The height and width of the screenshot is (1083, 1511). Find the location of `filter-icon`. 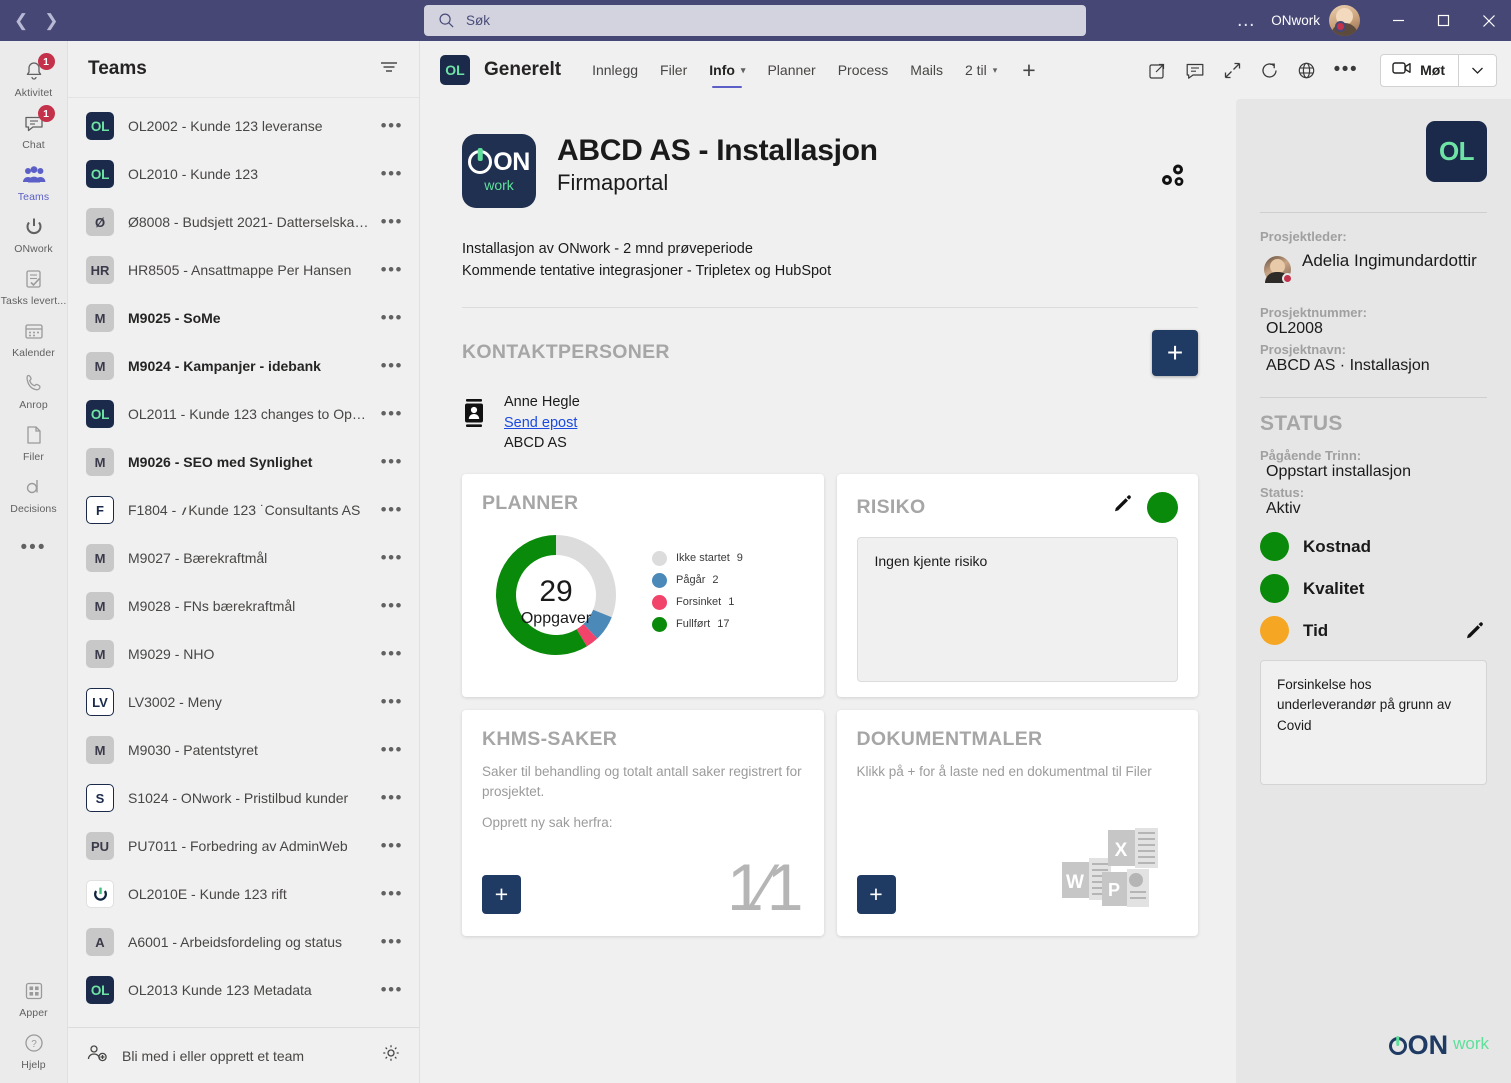

filter-icon is located at coordinates (389, 69).